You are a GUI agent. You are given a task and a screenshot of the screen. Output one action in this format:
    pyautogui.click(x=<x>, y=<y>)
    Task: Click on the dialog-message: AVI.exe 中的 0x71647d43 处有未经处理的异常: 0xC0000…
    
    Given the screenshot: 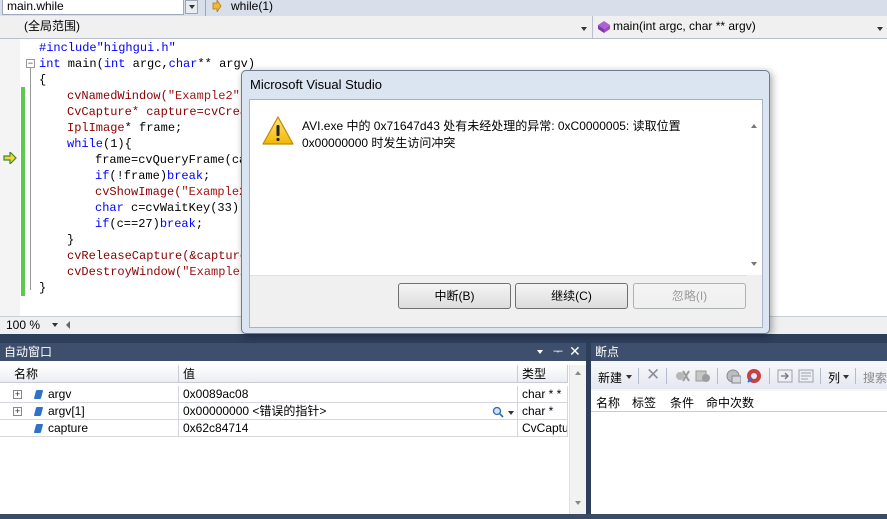 What is the action you would take?
    pyautogui.click(x=491, y=134)
    